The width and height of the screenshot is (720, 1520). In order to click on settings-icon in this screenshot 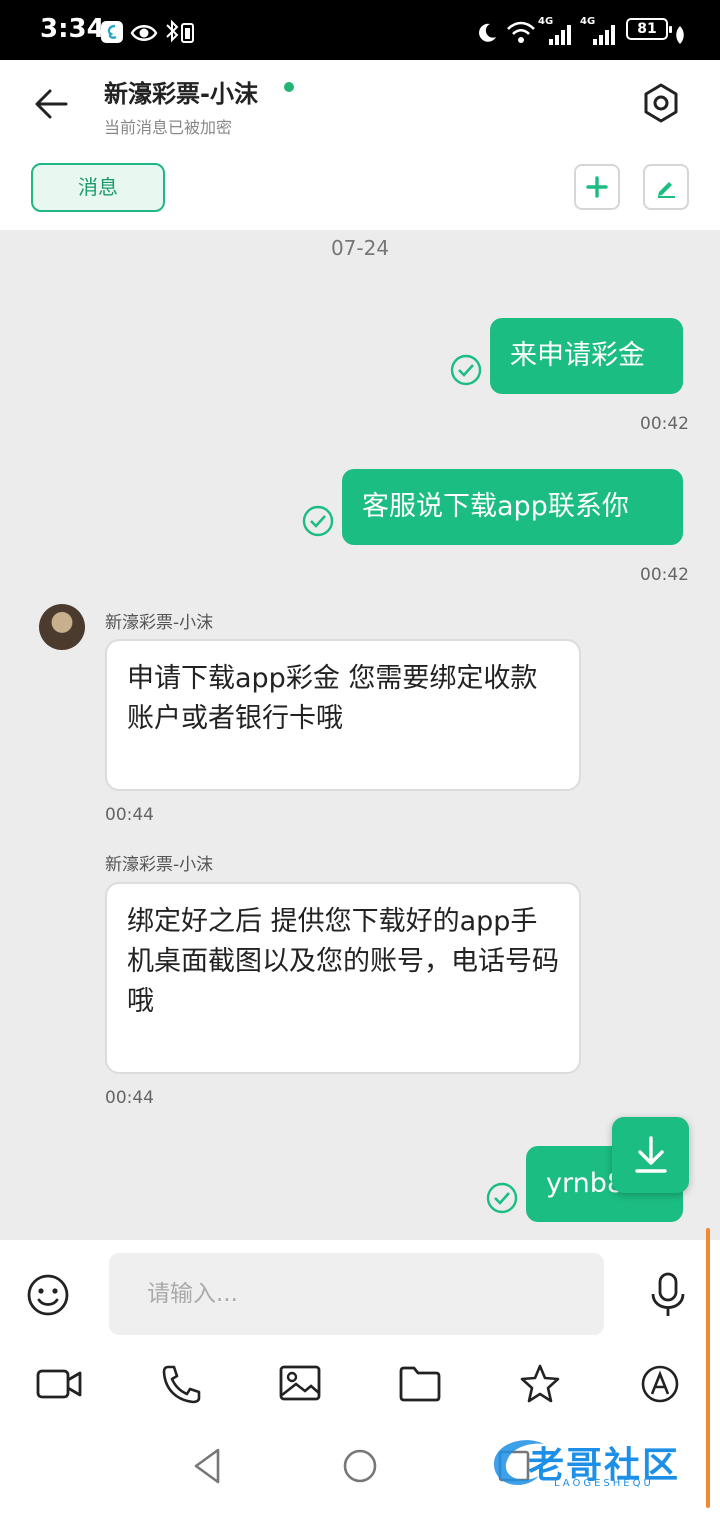, I will do `click(661, 103)`.